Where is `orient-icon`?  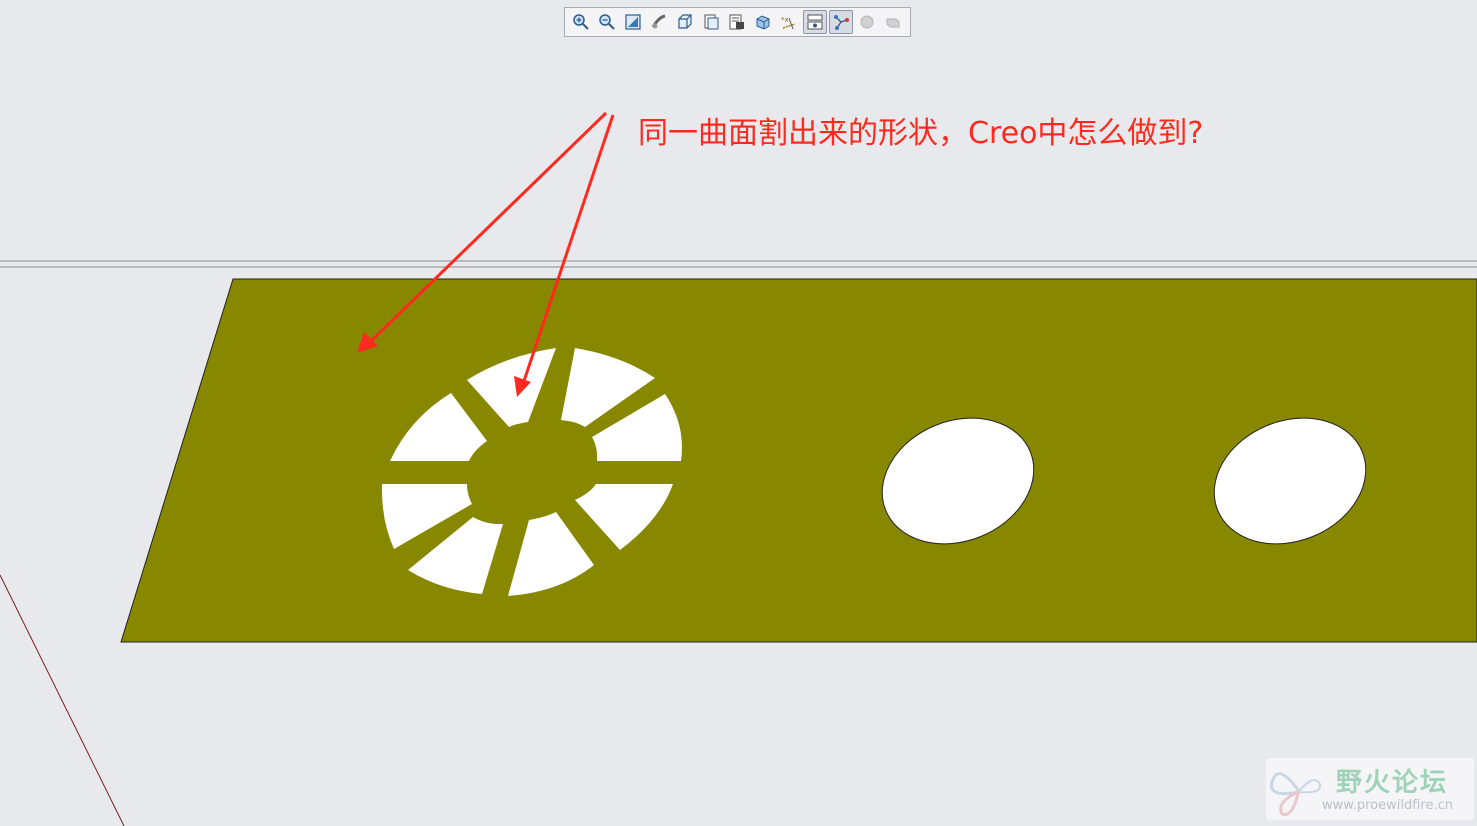
orient-icon is located at coordinates (685, 21).